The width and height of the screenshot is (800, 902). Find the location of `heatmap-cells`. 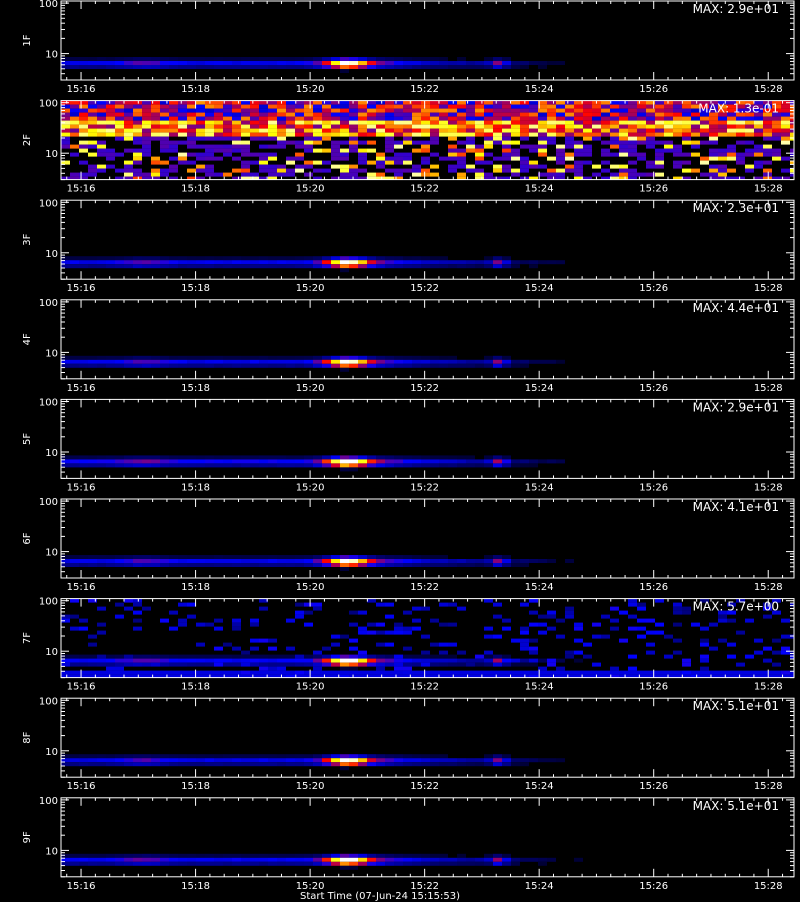

heatmap-cells is located at coordinates (317, 563).